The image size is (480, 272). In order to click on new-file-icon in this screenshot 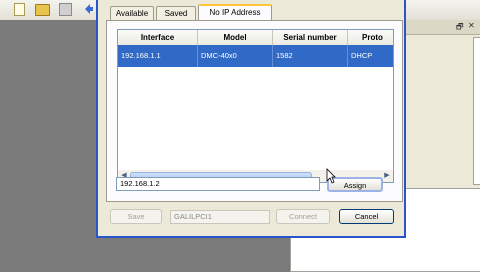, I will do `click(19, 9)`.